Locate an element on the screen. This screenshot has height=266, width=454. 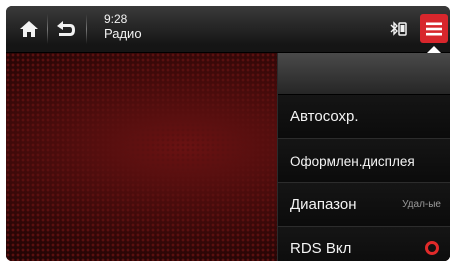
menu-item-label: RDS Вкл is located at coordinates (321, 248).